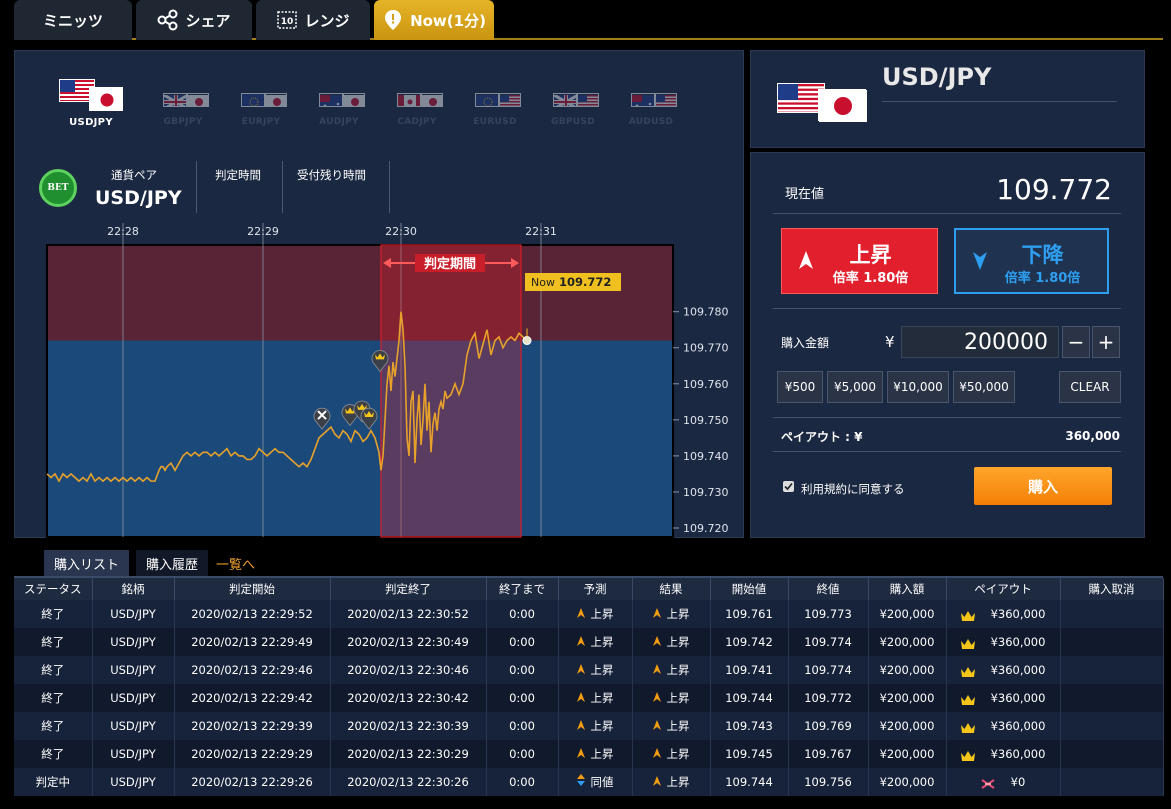  What do you see at coordinates (543, 282) in the screenshot?
I see `now-label: Now` at bounding box center [543, 282].